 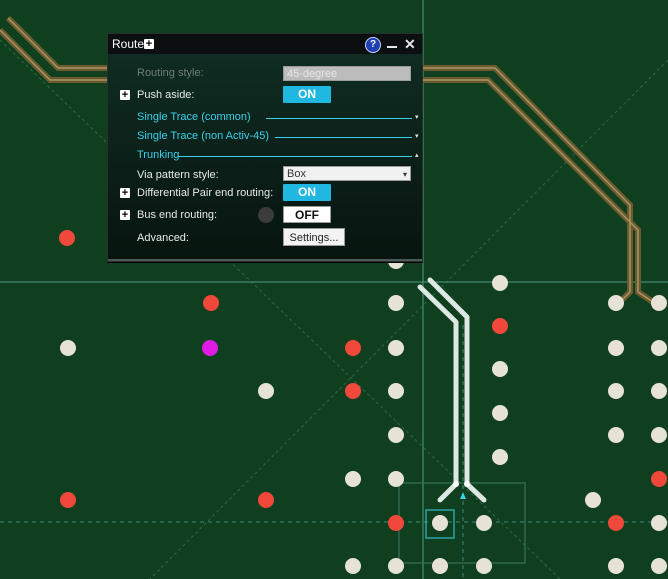 What do you see at coordinates (266, 215) in the screenshot?
I see `mouse-cursor-icon` at bounding box center [266, 215].